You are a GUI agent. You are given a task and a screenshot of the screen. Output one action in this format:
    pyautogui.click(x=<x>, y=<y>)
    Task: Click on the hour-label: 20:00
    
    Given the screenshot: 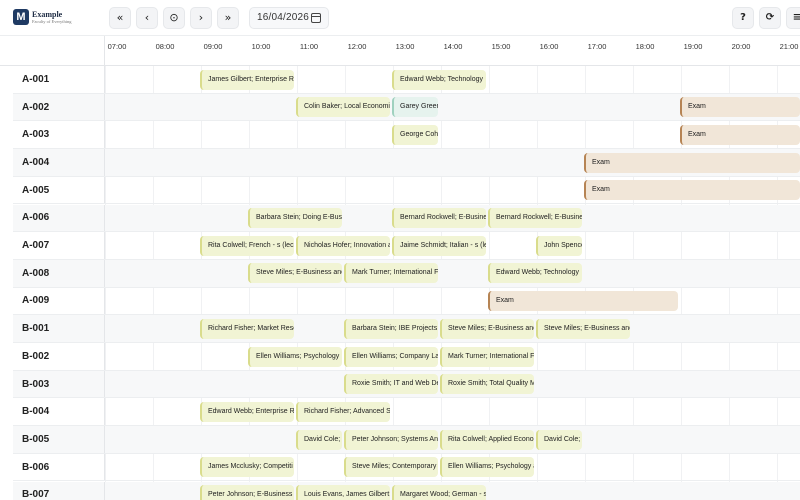 What is the action you would take?
    pyautogui.click(x=741, y=46)
    